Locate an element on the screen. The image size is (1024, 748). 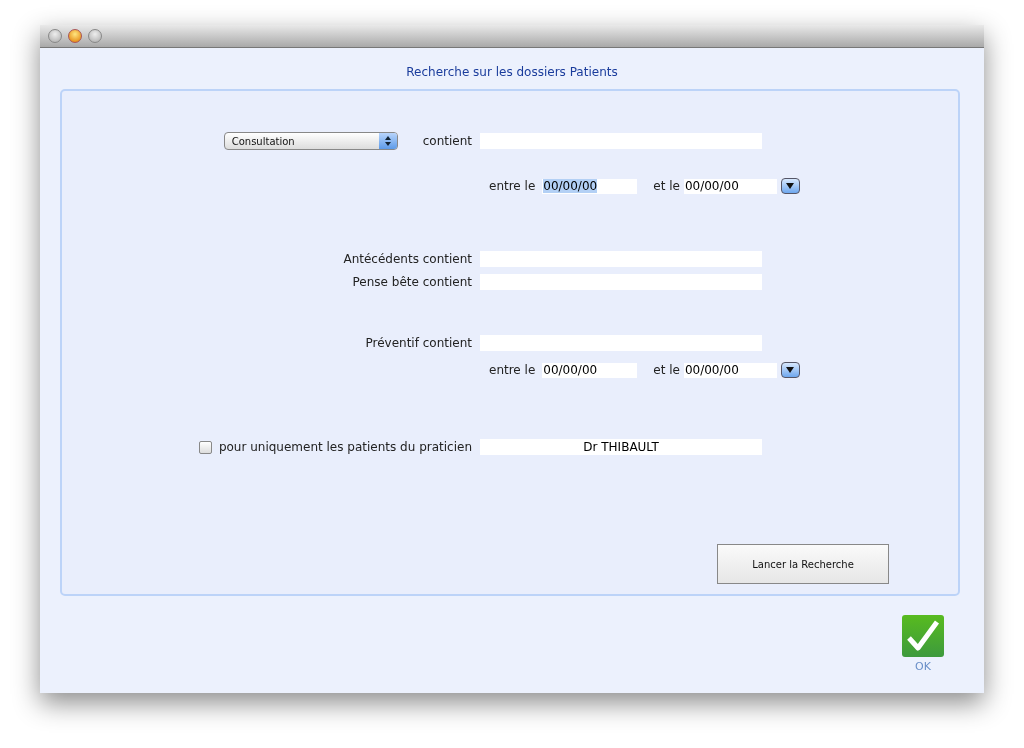
field-label: Pense bête contient is located at coordinates (412, 282).